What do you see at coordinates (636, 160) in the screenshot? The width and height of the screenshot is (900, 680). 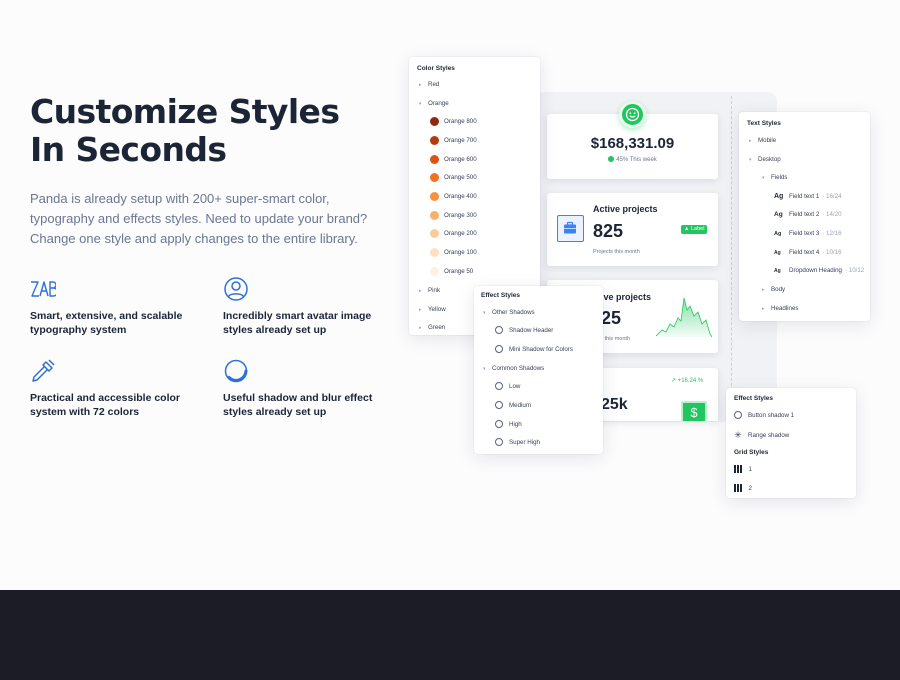 I see `revenue-change-text: 45% This week` at bounding box center [636, 160].